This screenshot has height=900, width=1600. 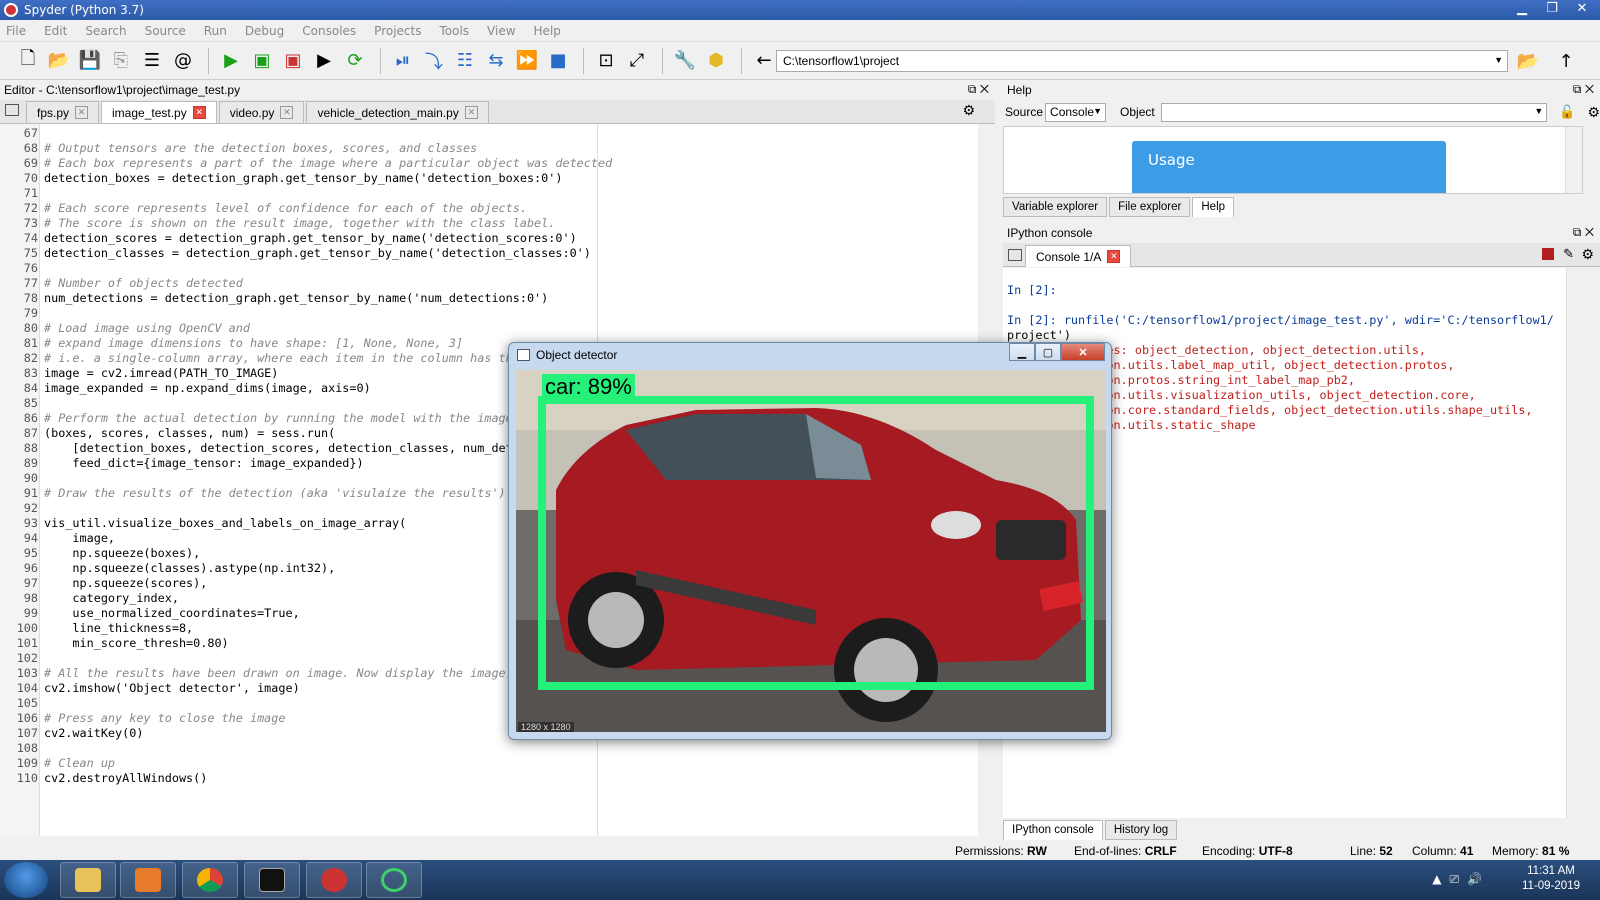 What do you see at coordinates (397, 112) in the screenshot?
I see `editor-tab: vehicle_detection_main.py ✕` at bounding box center [397, 112].